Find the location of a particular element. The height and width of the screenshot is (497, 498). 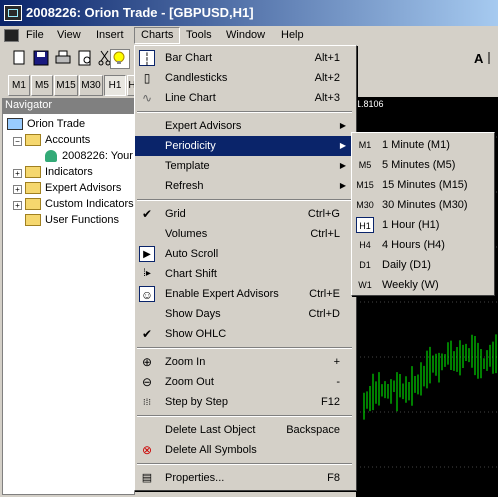

svg-text: A is located at coordinates (479, 58).